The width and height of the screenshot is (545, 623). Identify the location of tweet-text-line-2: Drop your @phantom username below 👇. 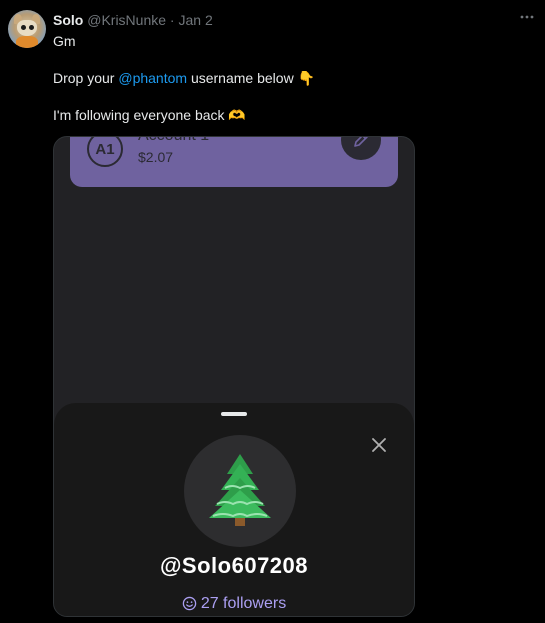
(184, 78).